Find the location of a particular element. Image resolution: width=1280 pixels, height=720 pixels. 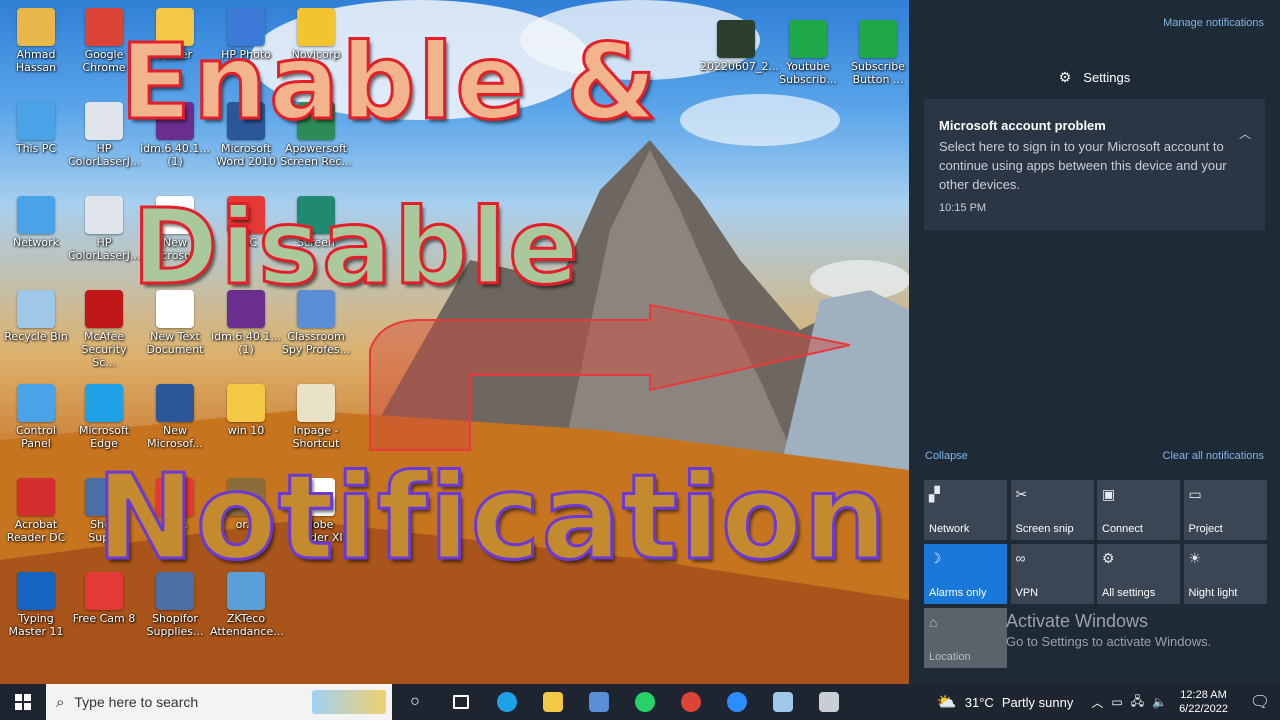

desktop-icon: Typing Master 11 is located at coordinates (36, 605).